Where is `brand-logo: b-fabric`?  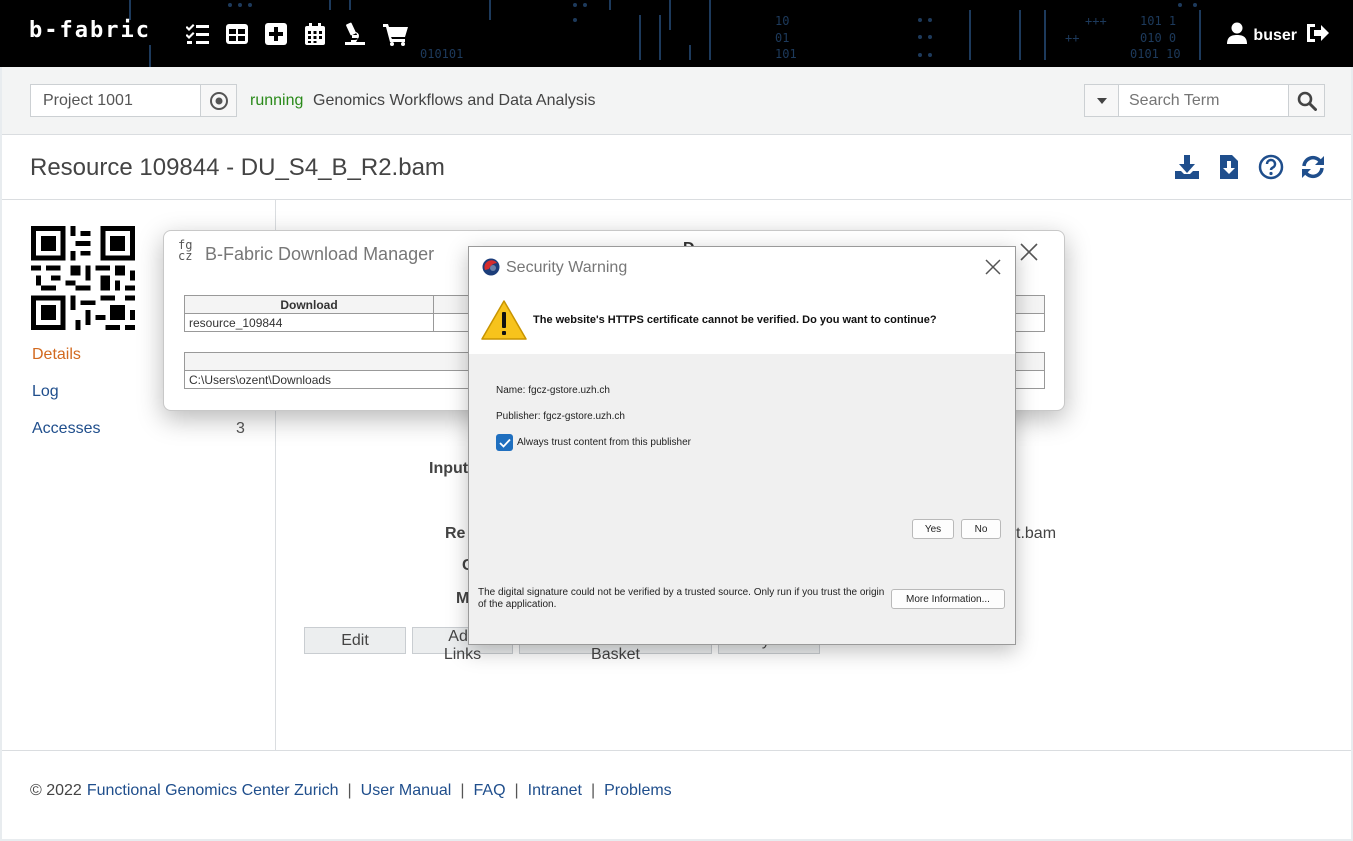 brand-logo: b-fabric is located at coordinates (90, 30).